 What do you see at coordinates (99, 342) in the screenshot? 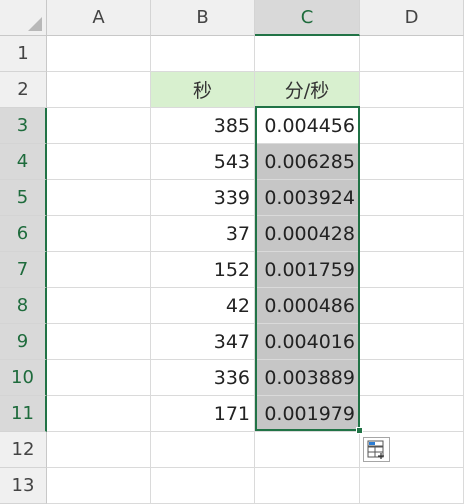
I see `cell-a9` at bounding box center [99, 342].